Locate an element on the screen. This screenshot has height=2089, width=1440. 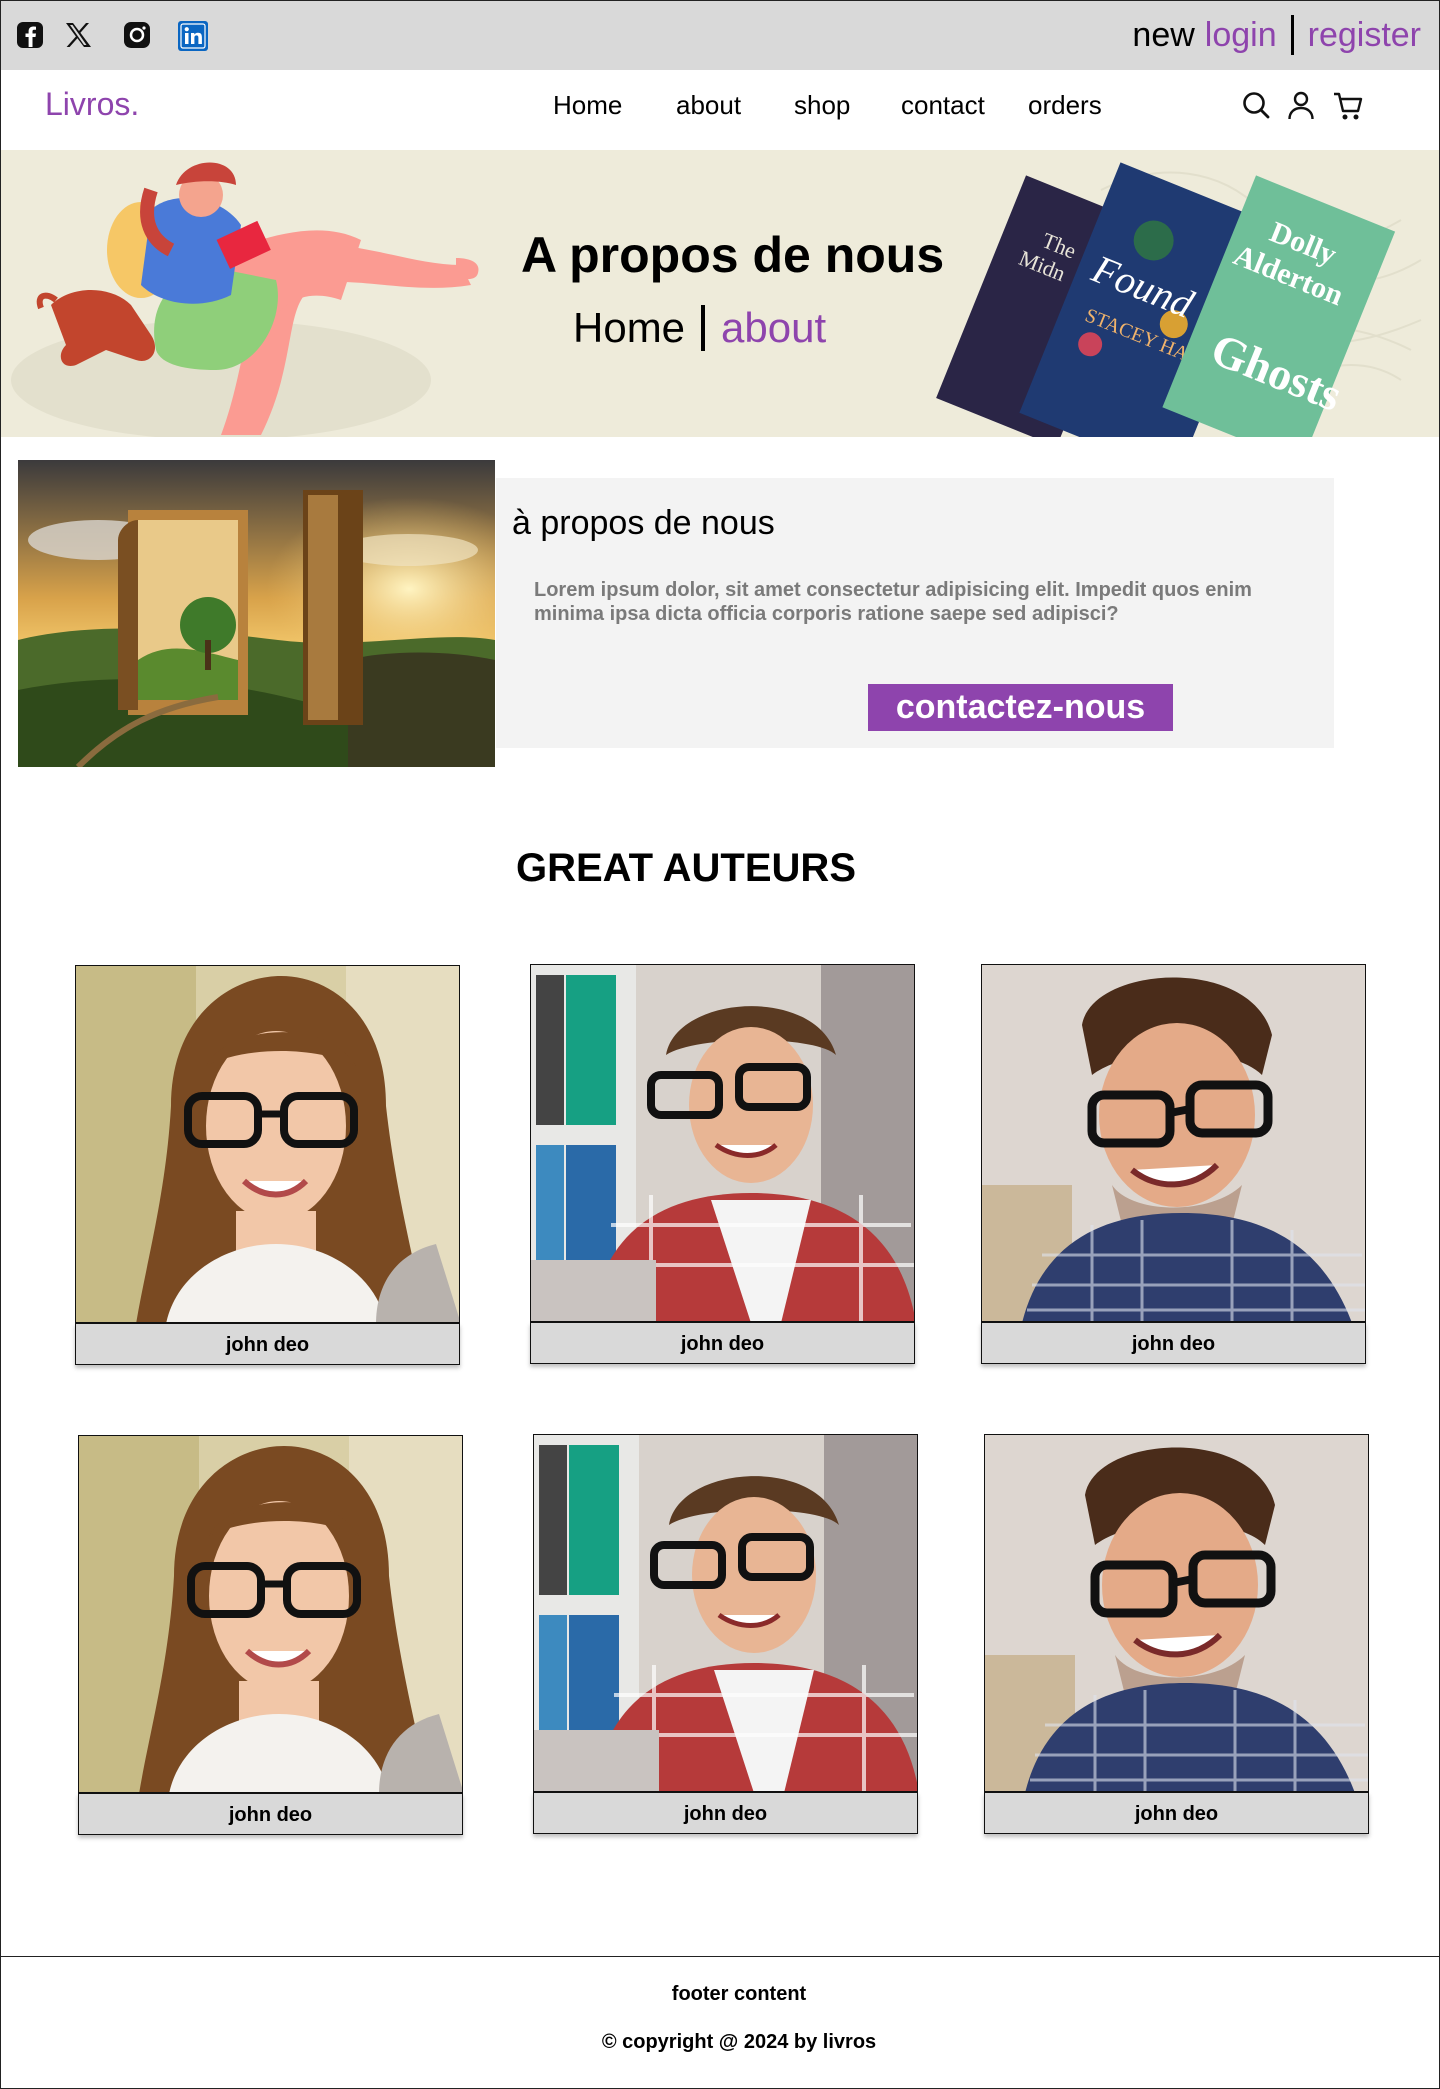
copyright: © copyright @ 2024 by livros is located at coordinates (739, 2042).